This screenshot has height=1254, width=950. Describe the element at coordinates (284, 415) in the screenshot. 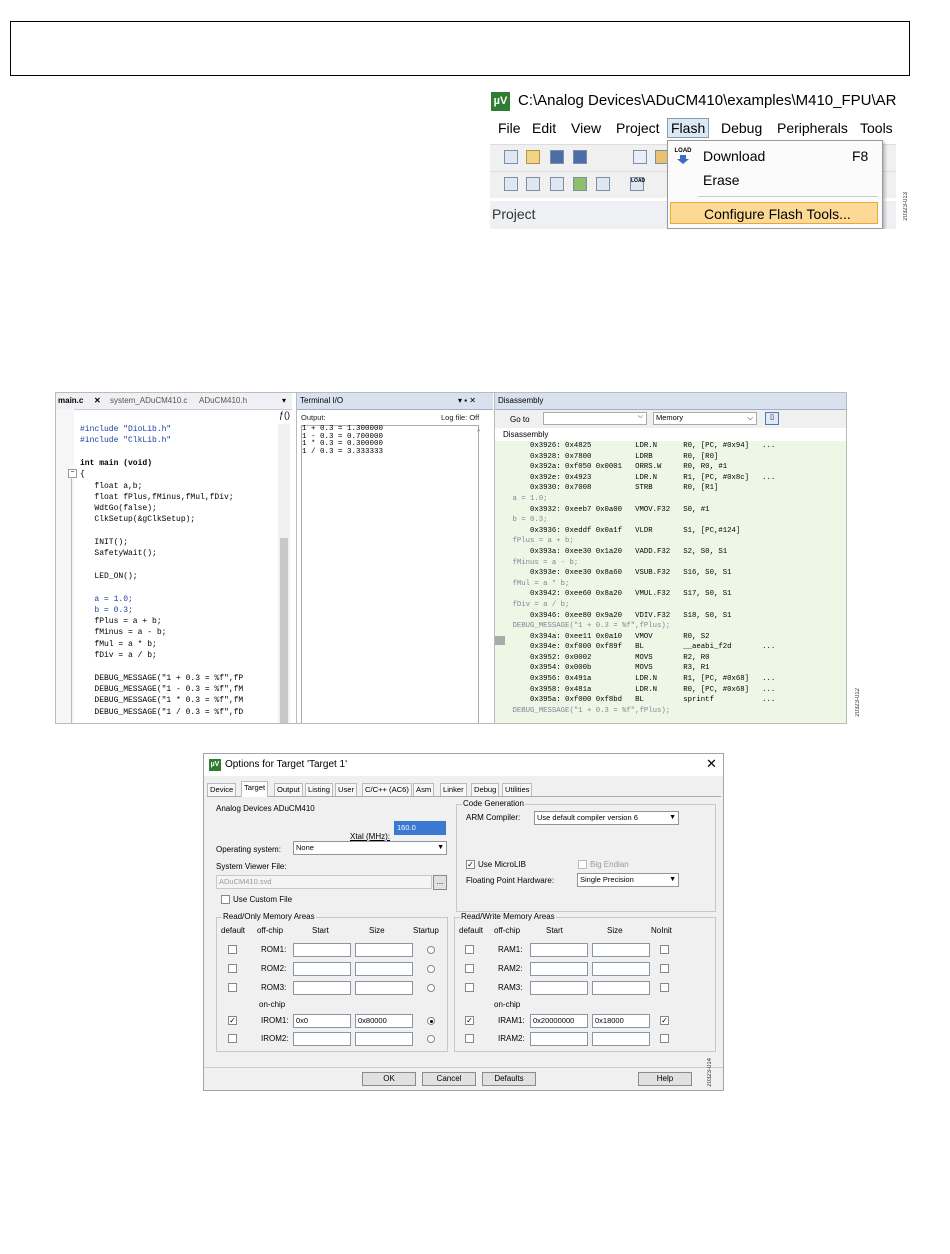

I see `function-list-icon: ƒ()` at that location.